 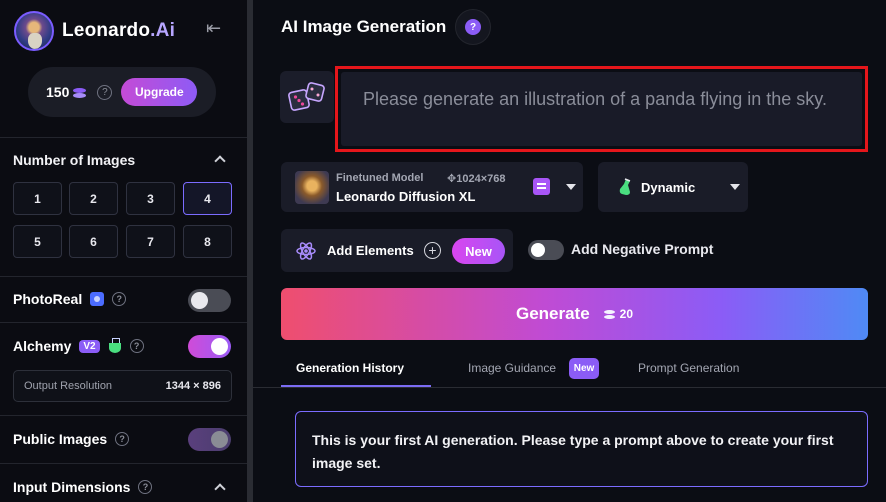 I want to click on public-images-label: Public Images, so click(x=60, y=439).